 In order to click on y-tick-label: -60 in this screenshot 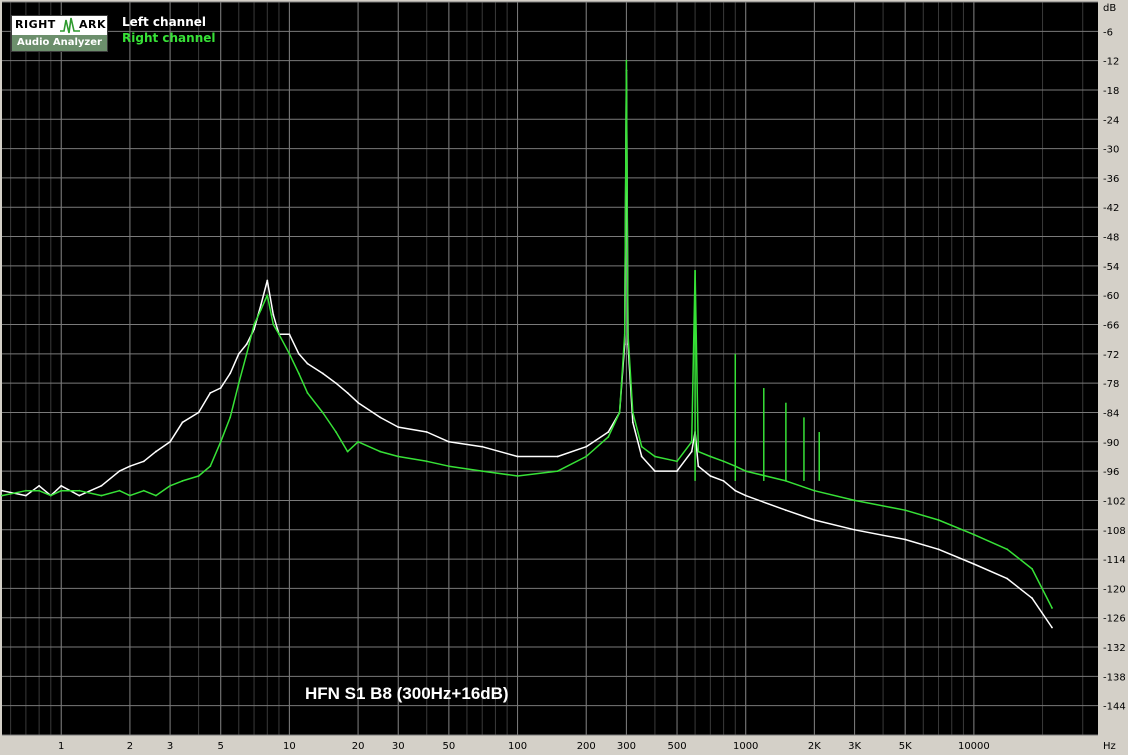, I will do `click(1111, 296)`.